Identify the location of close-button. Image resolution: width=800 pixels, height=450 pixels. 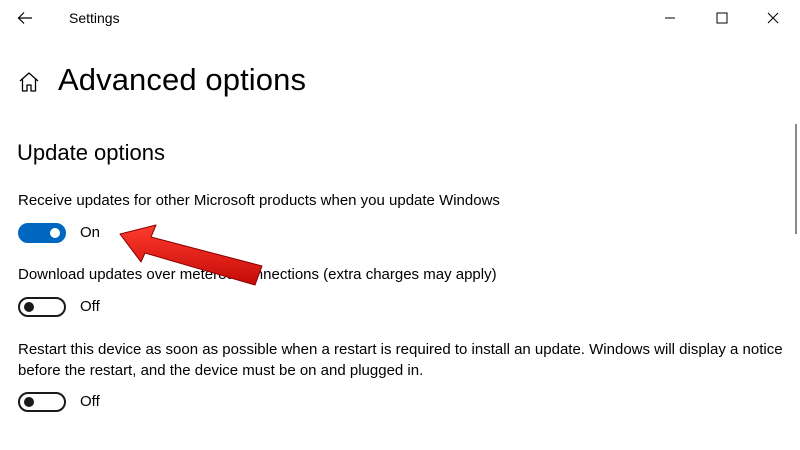
(773, 18).